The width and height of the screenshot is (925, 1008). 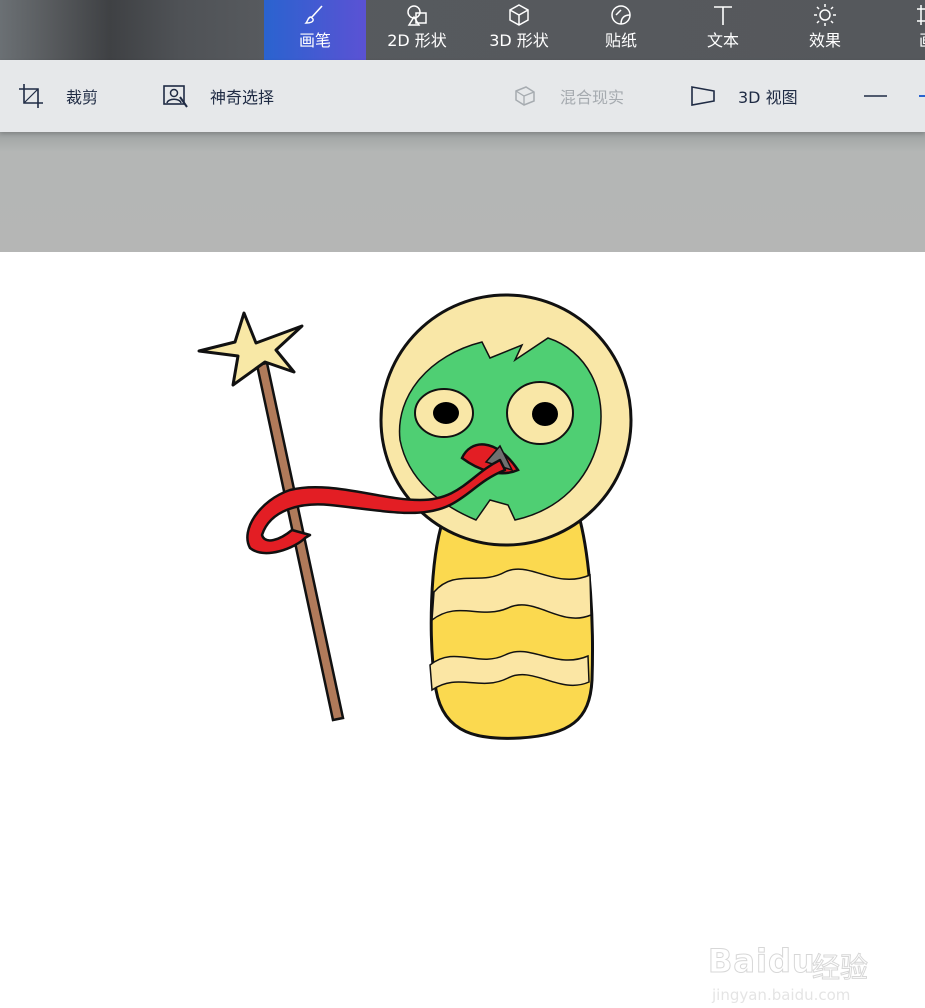 What do you see at coordinates (462, 192) in the screenshot?
I see `workspace-background` at bounding box center [462, 192].